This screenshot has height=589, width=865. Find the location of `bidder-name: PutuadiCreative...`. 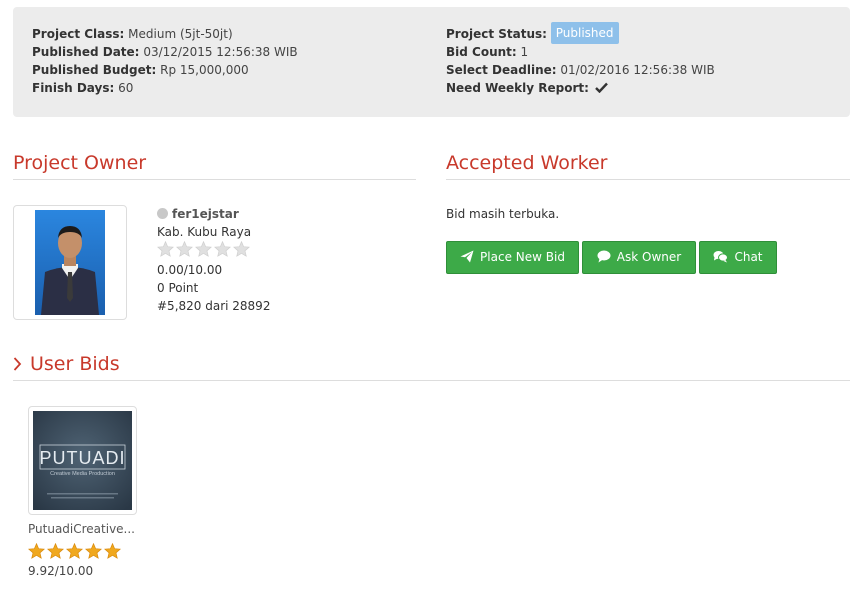

bidder-name: PutuadiCreative... is located at coordinates (81, 529).